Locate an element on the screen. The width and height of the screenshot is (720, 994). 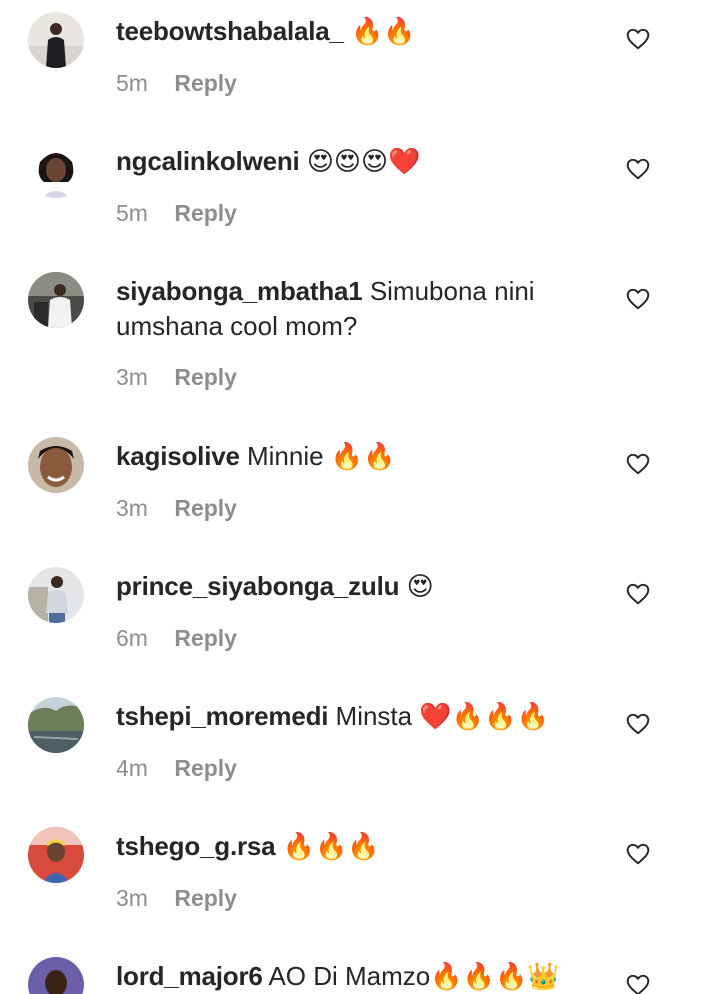
username-link: lord_major6 is located at coordinates (189, 976).